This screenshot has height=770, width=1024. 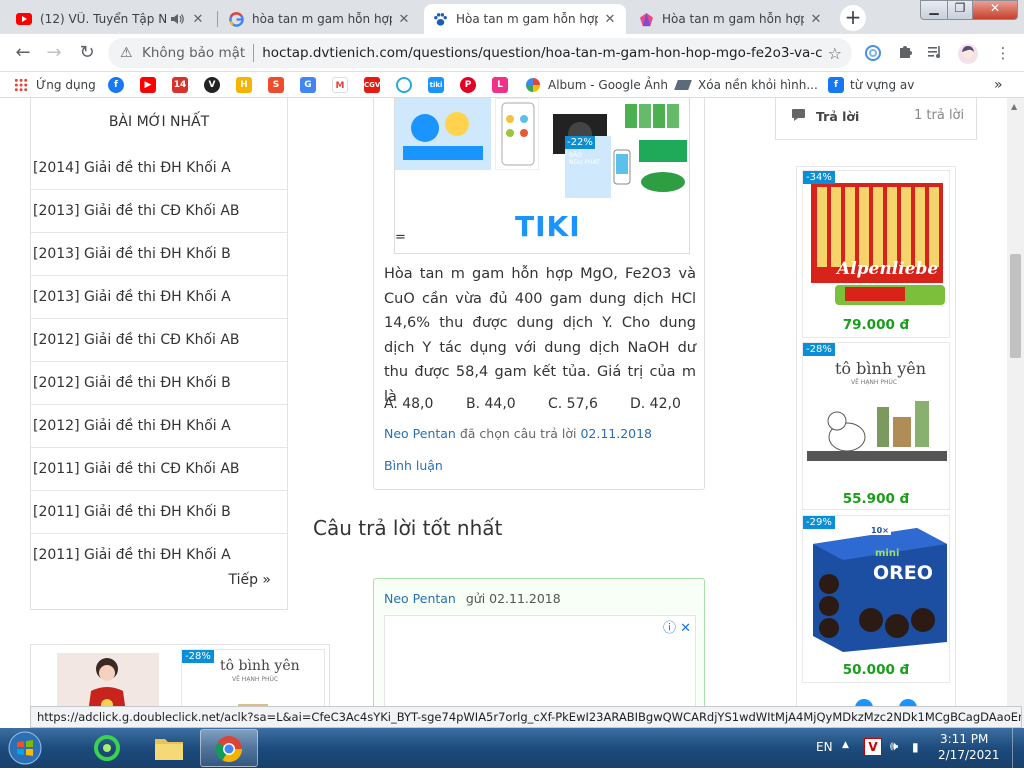 What do you see at coordinates (420, 598) in the screenshot?
I see `answer-author-link: Neo Pentan` at bounding box center [420, 598].